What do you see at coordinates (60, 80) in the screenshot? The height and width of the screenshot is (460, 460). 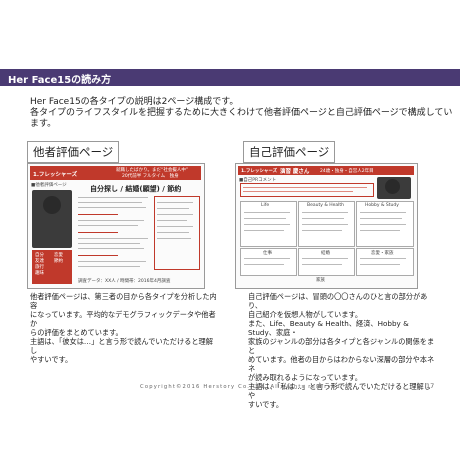 I see `section-title: Her Face15の読み方` at bounding box center [60, 80].